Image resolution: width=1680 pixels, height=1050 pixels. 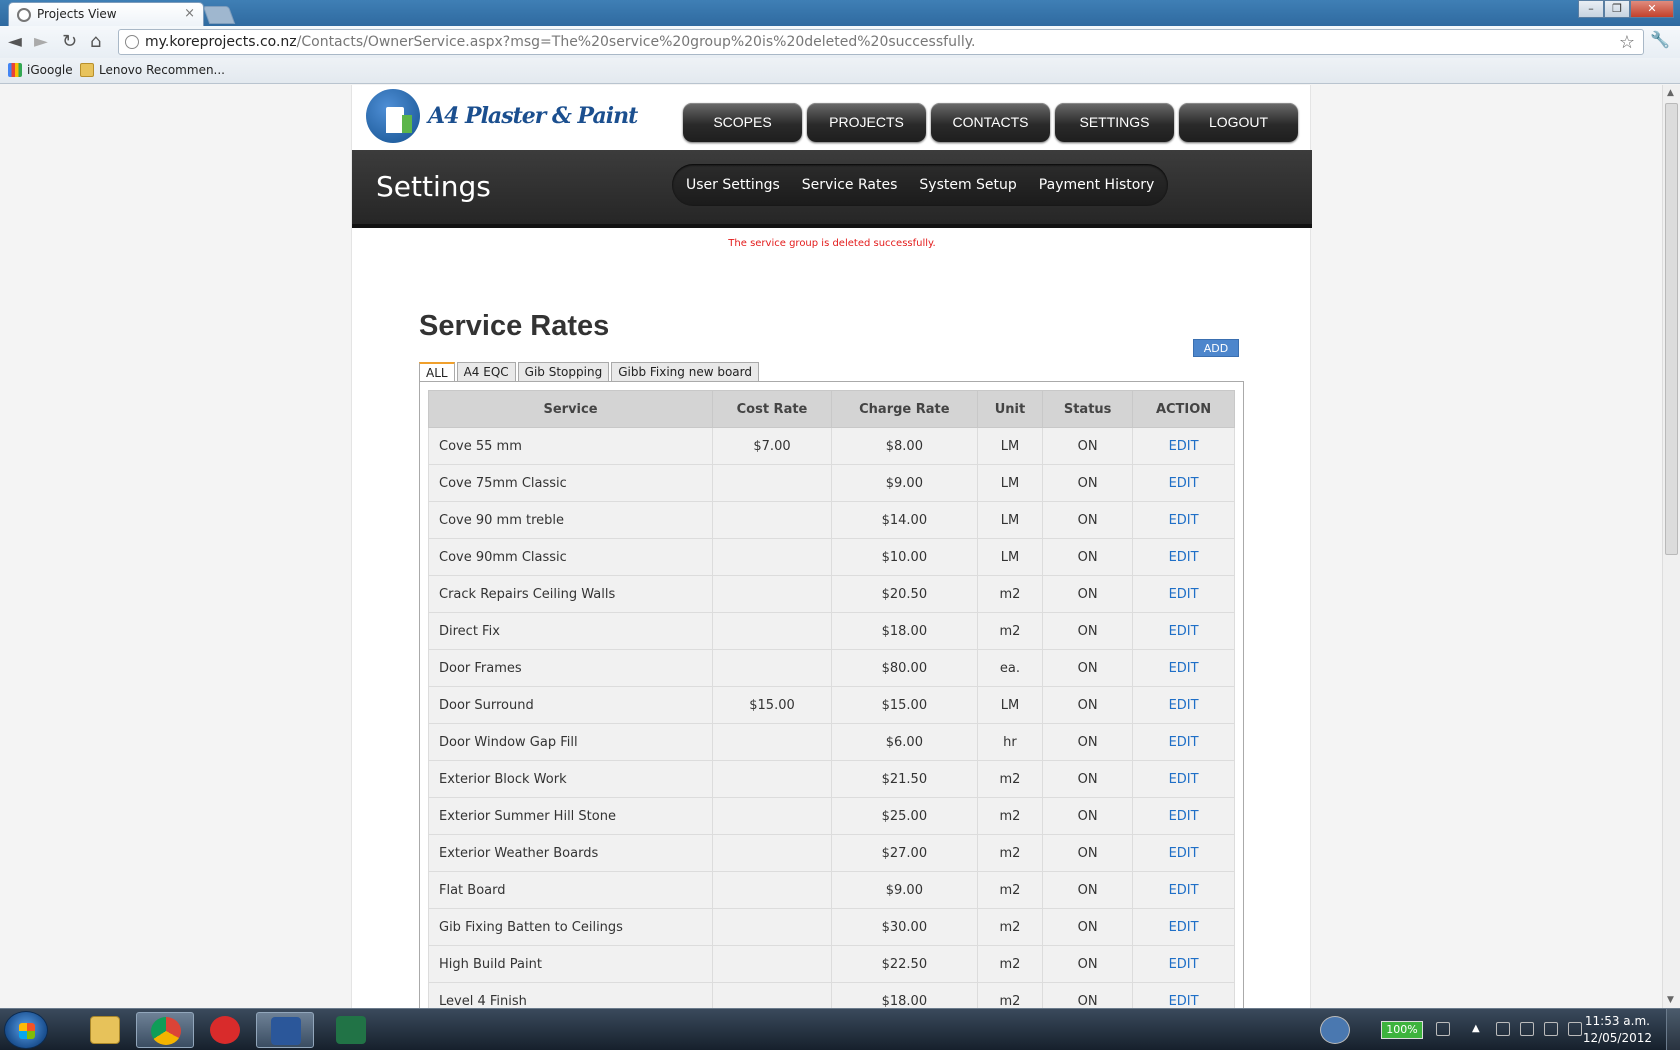 I want to click on unit-cell: m2, so click(x=1010, y=853).